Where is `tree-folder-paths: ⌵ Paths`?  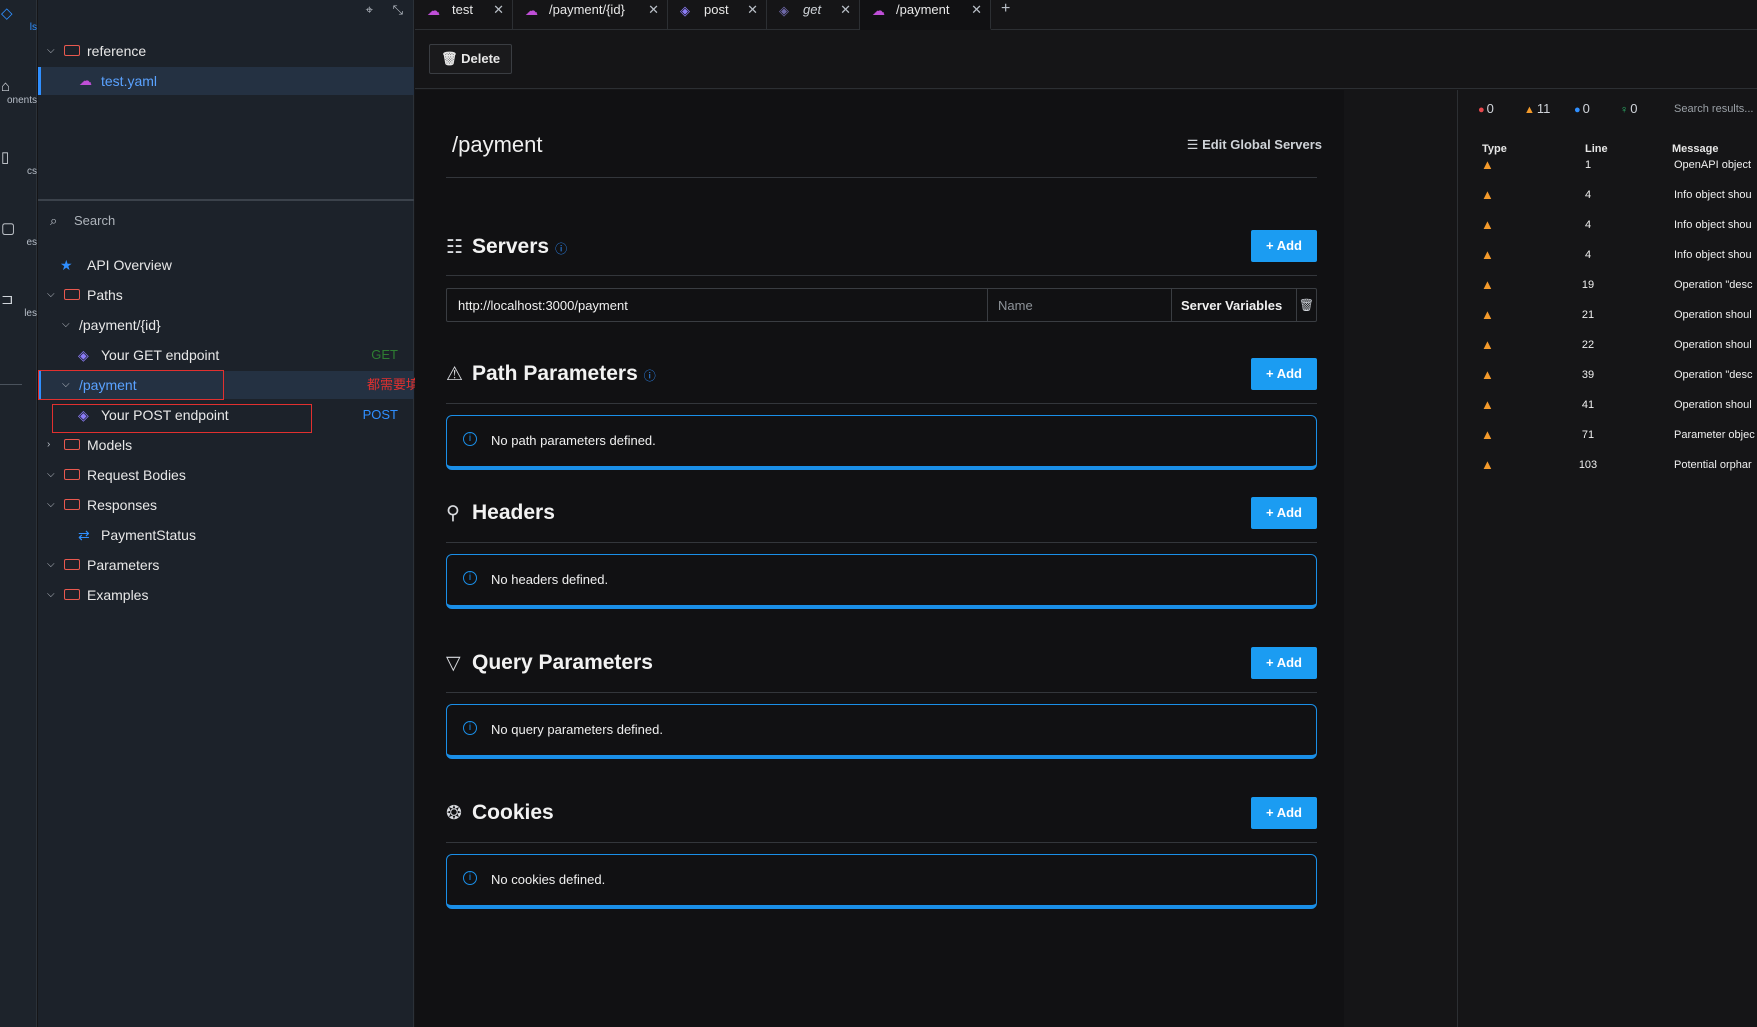
tree-folder-paths: ⌵ Paths is located at coordinates (226, 295).